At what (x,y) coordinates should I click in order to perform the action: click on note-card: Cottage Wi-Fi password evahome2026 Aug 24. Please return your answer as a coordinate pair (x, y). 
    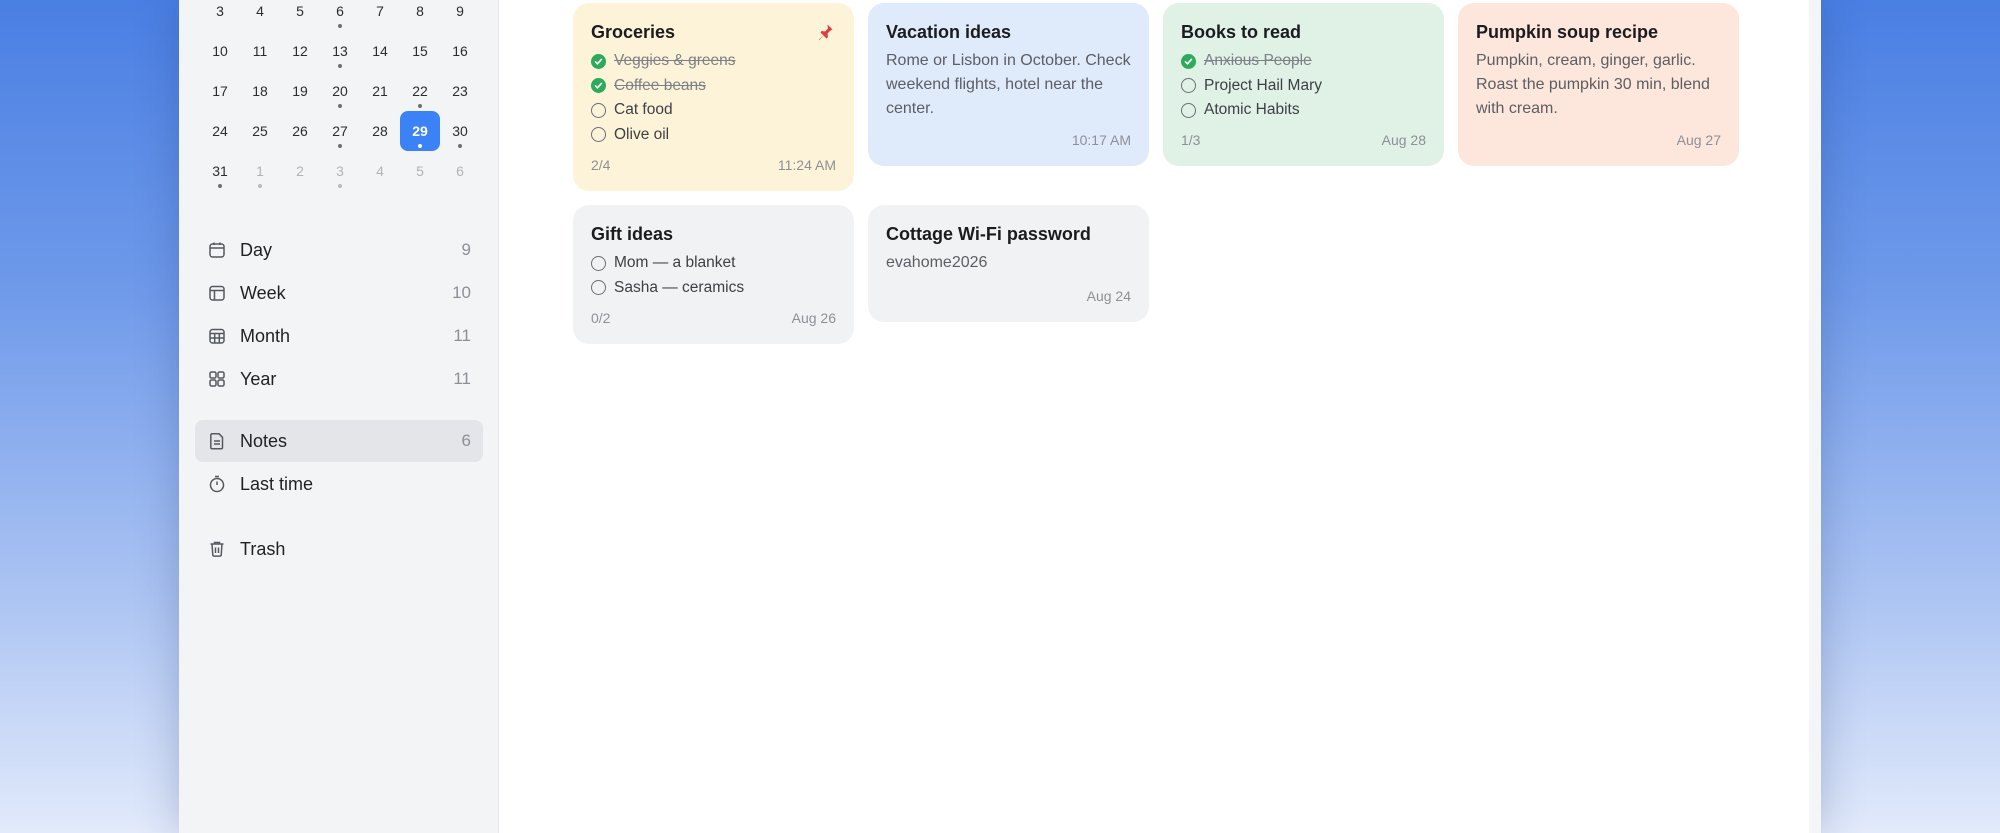
    Looking at the image, I should click on (1008, 263).